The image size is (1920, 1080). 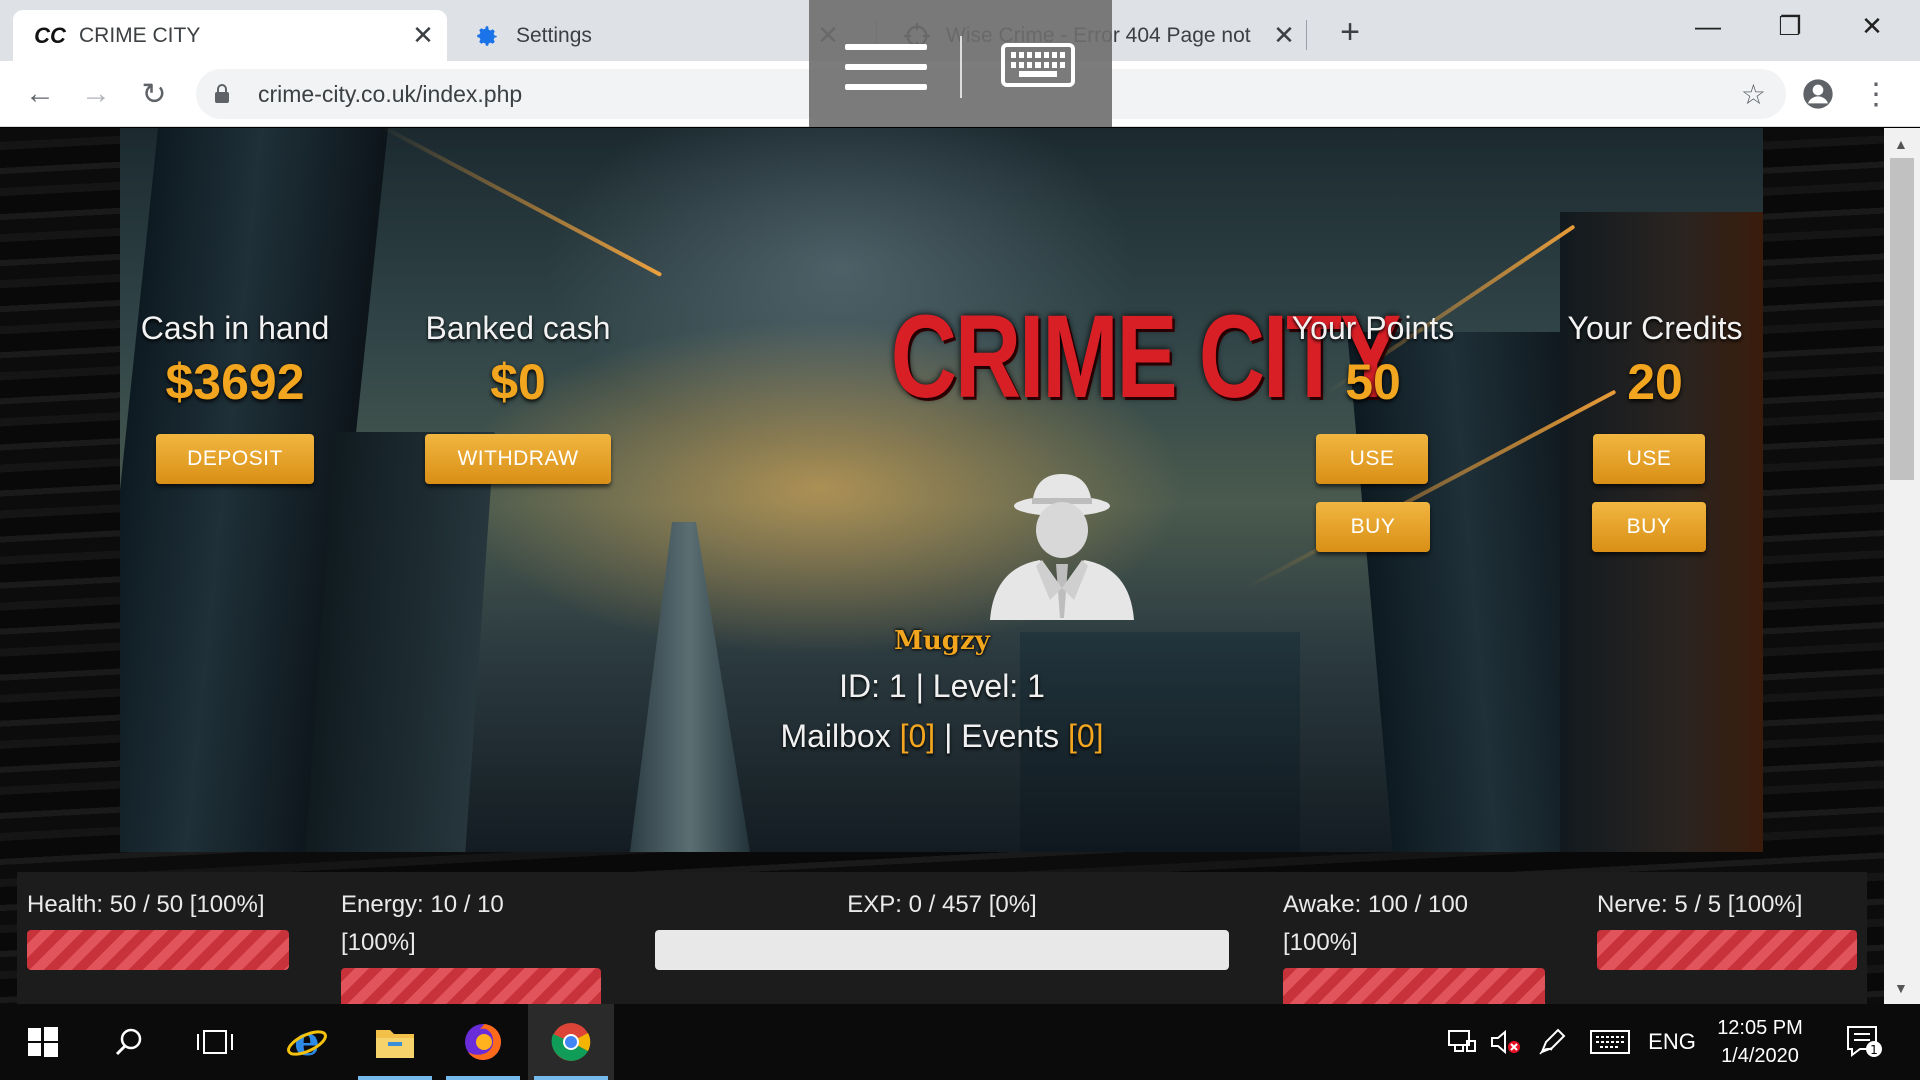 I want to click on bank-label: Banked cash, so click(x=518, y=328).